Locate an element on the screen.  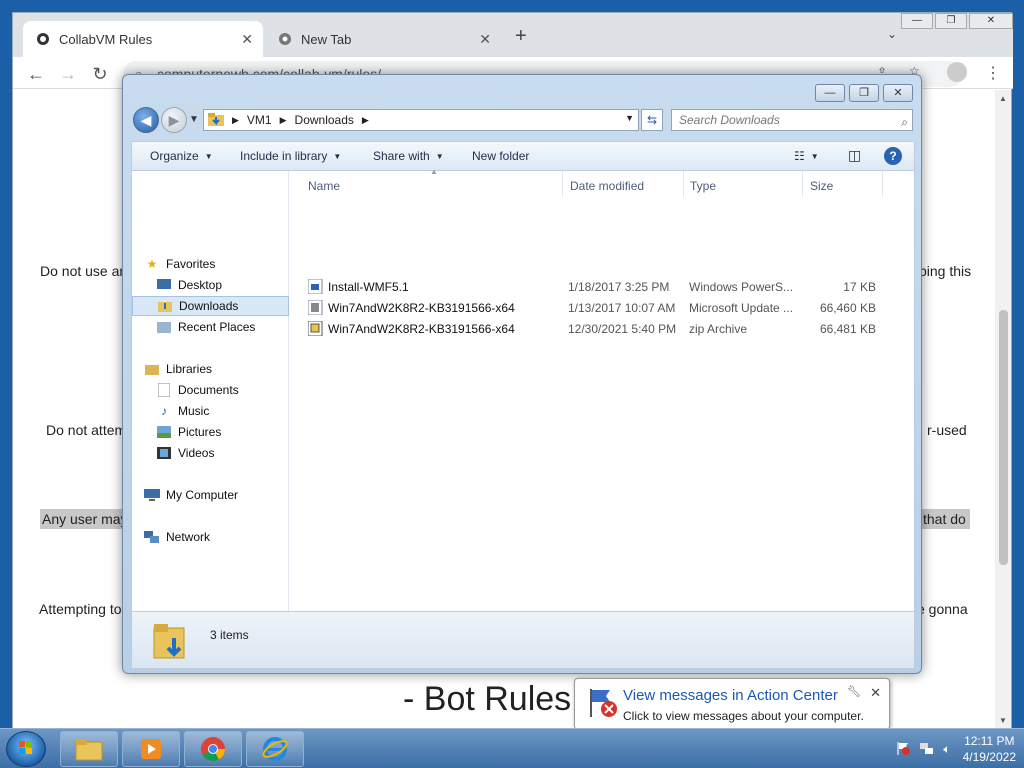
nav-documents: Documents is located at coordinates (210, 390).